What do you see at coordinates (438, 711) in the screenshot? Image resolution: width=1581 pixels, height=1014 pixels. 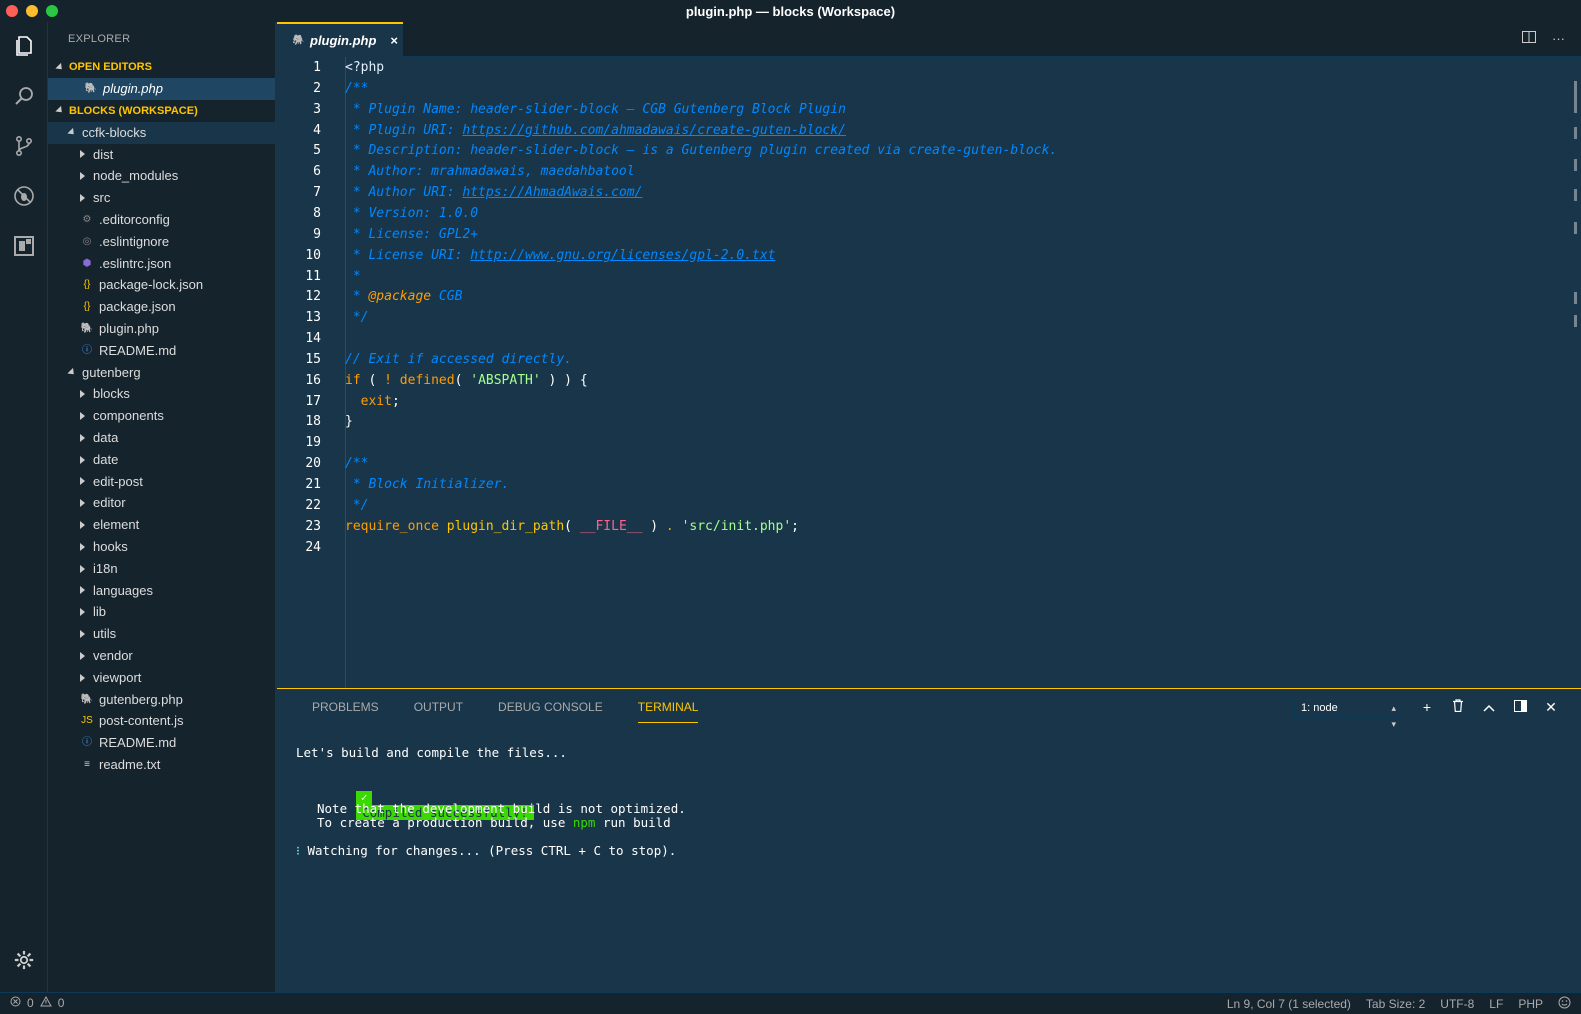 I see `tab-output: OUTPUT` at bounding box center [438, 711].